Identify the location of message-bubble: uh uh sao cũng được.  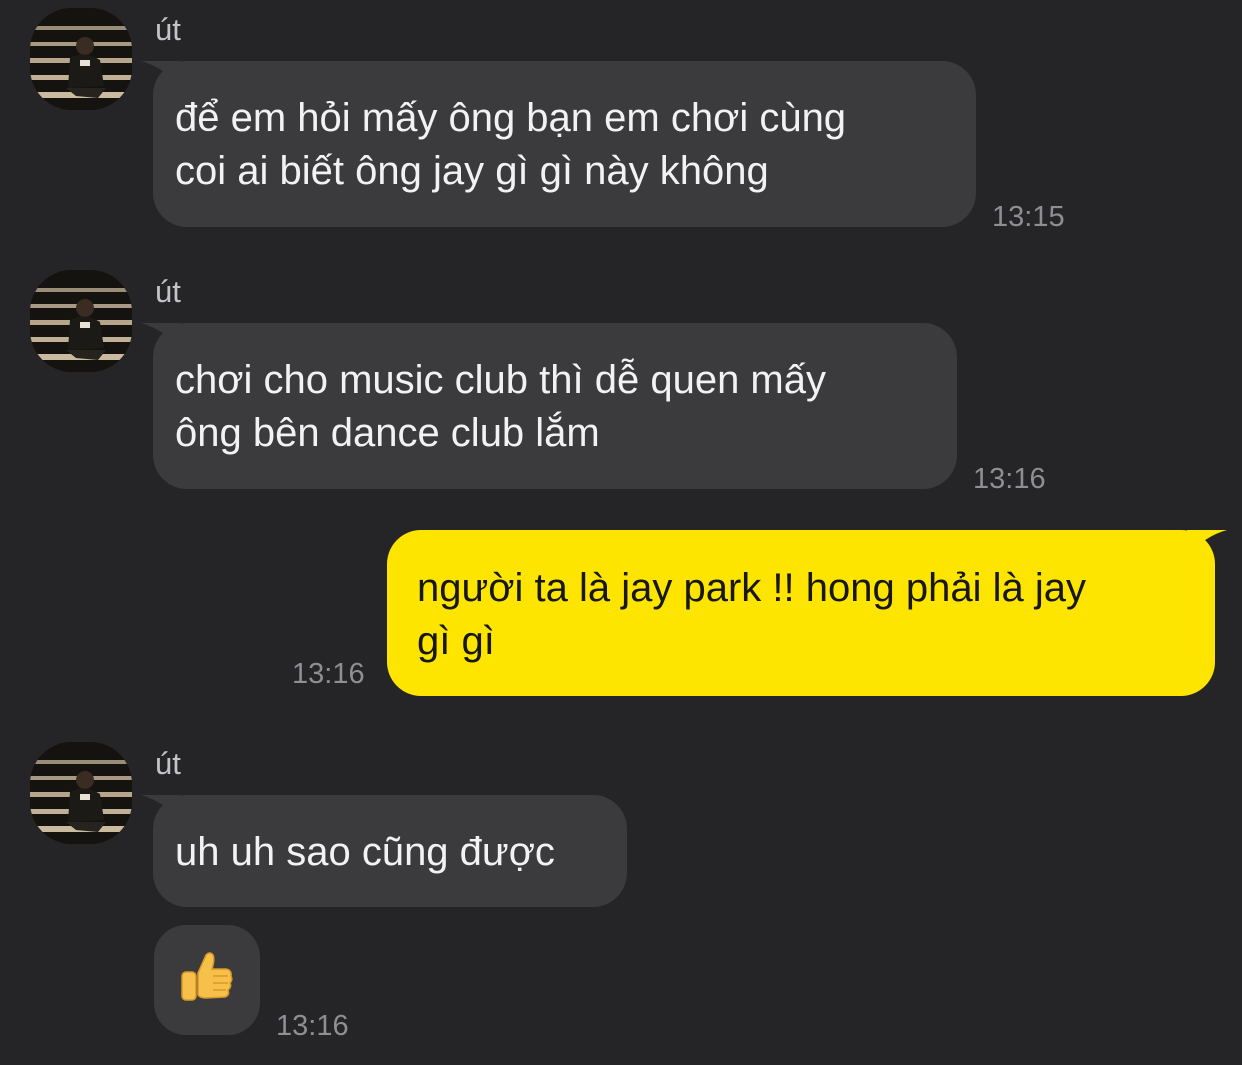
(384, 851).